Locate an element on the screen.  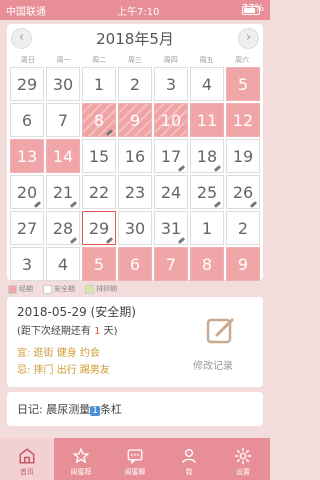
calendar-day: 25 is located at coordinates (207, 192).